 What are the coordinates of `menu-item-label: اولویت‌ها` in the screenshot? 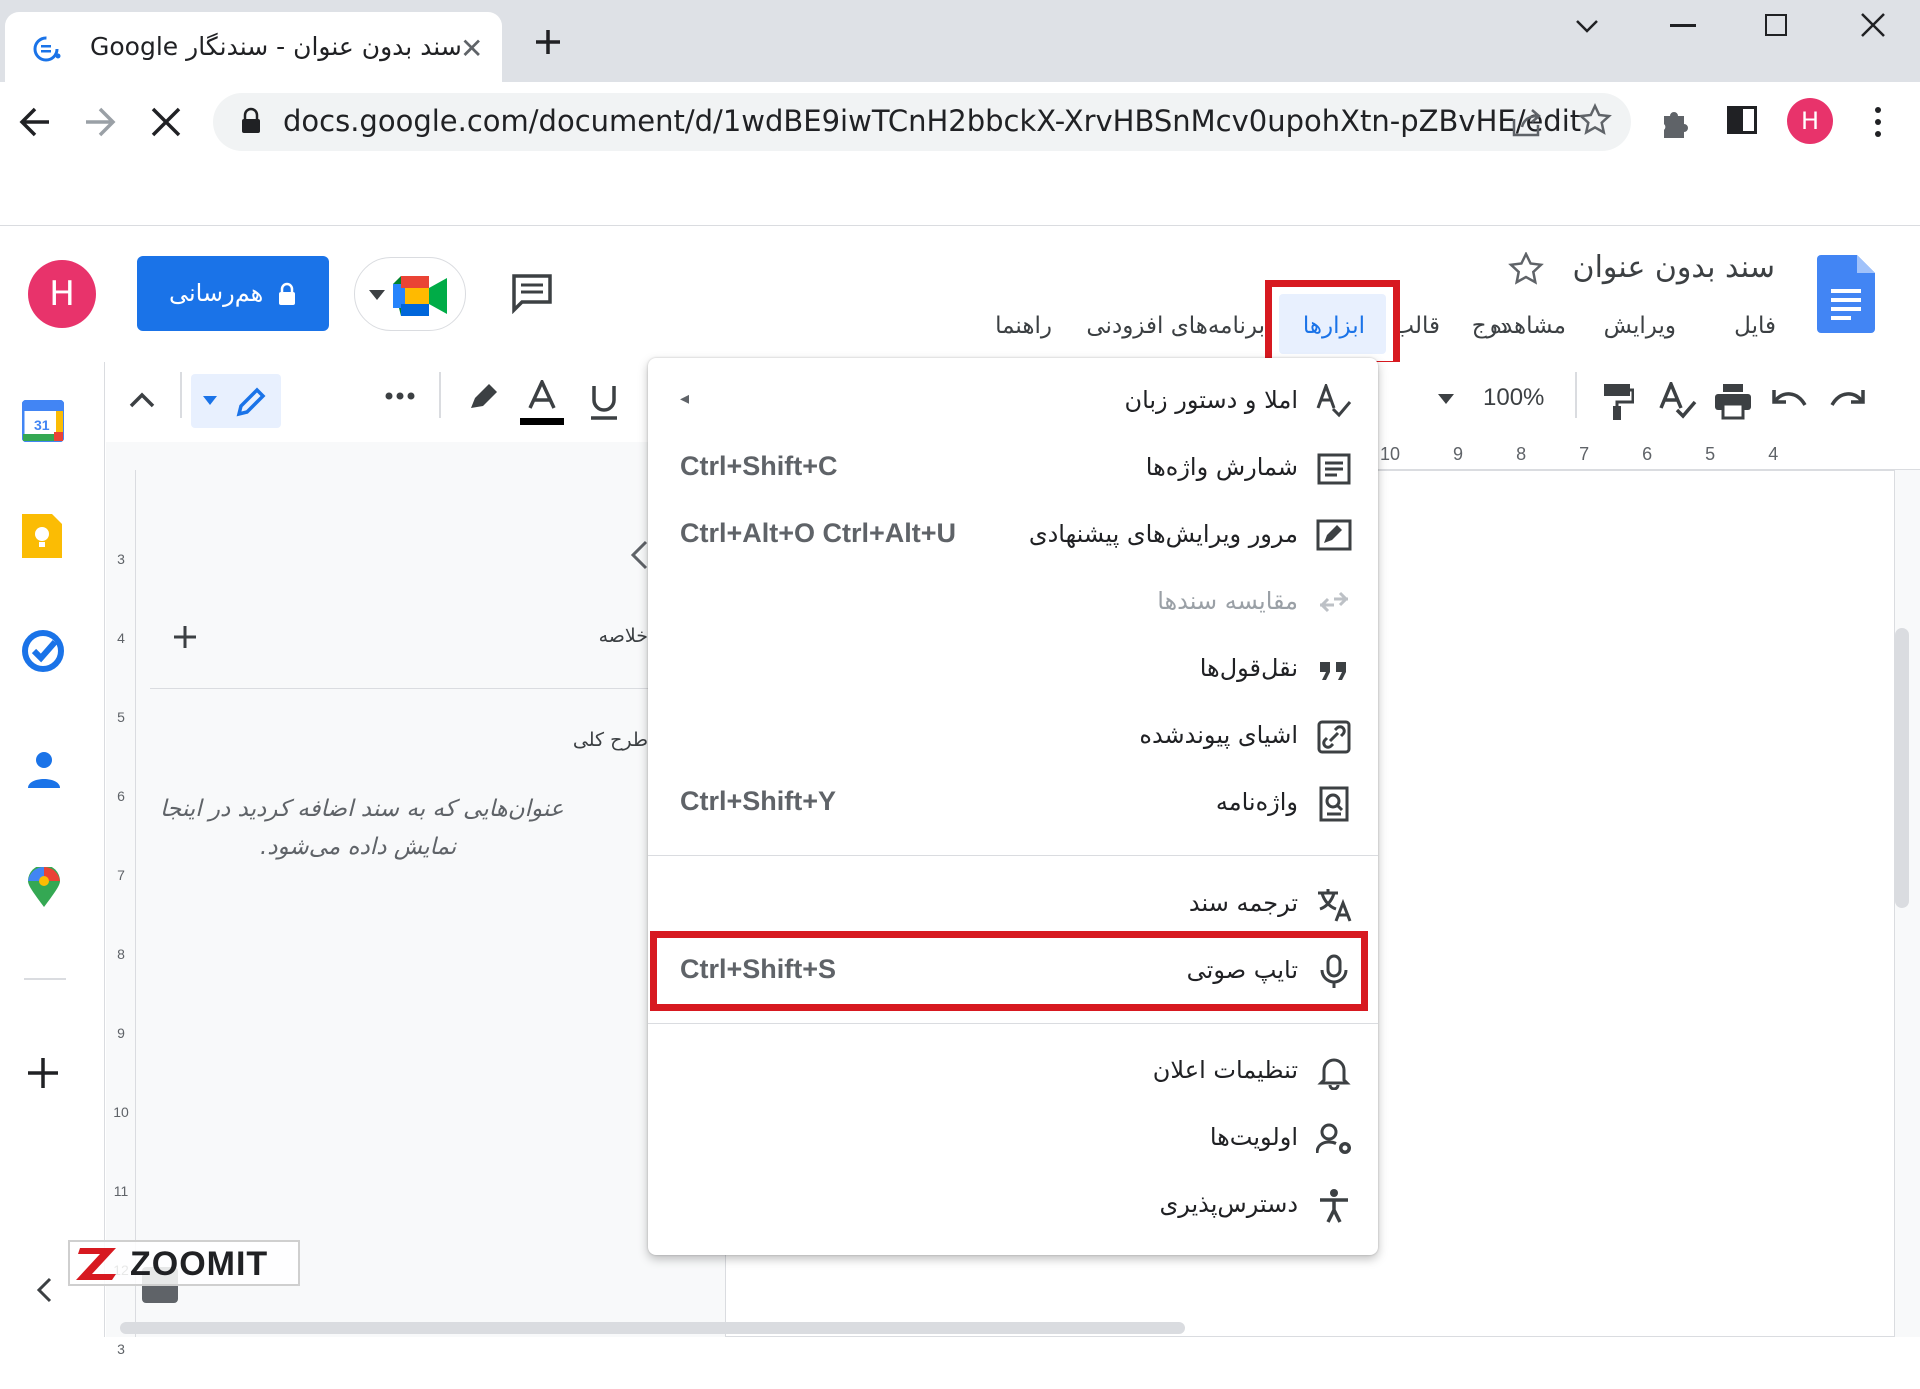 It's located at (1253, 1137).